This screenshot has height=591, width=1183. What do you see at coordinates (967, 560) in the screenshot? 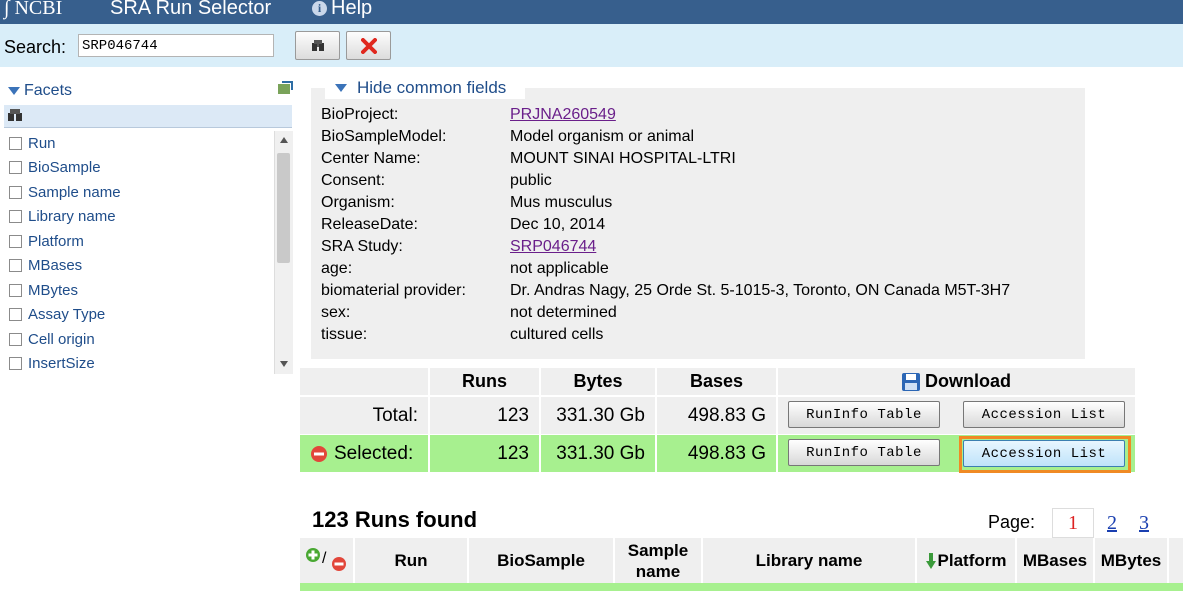
I see `column-header-platform: Platform` at bounding box center [967, 560].